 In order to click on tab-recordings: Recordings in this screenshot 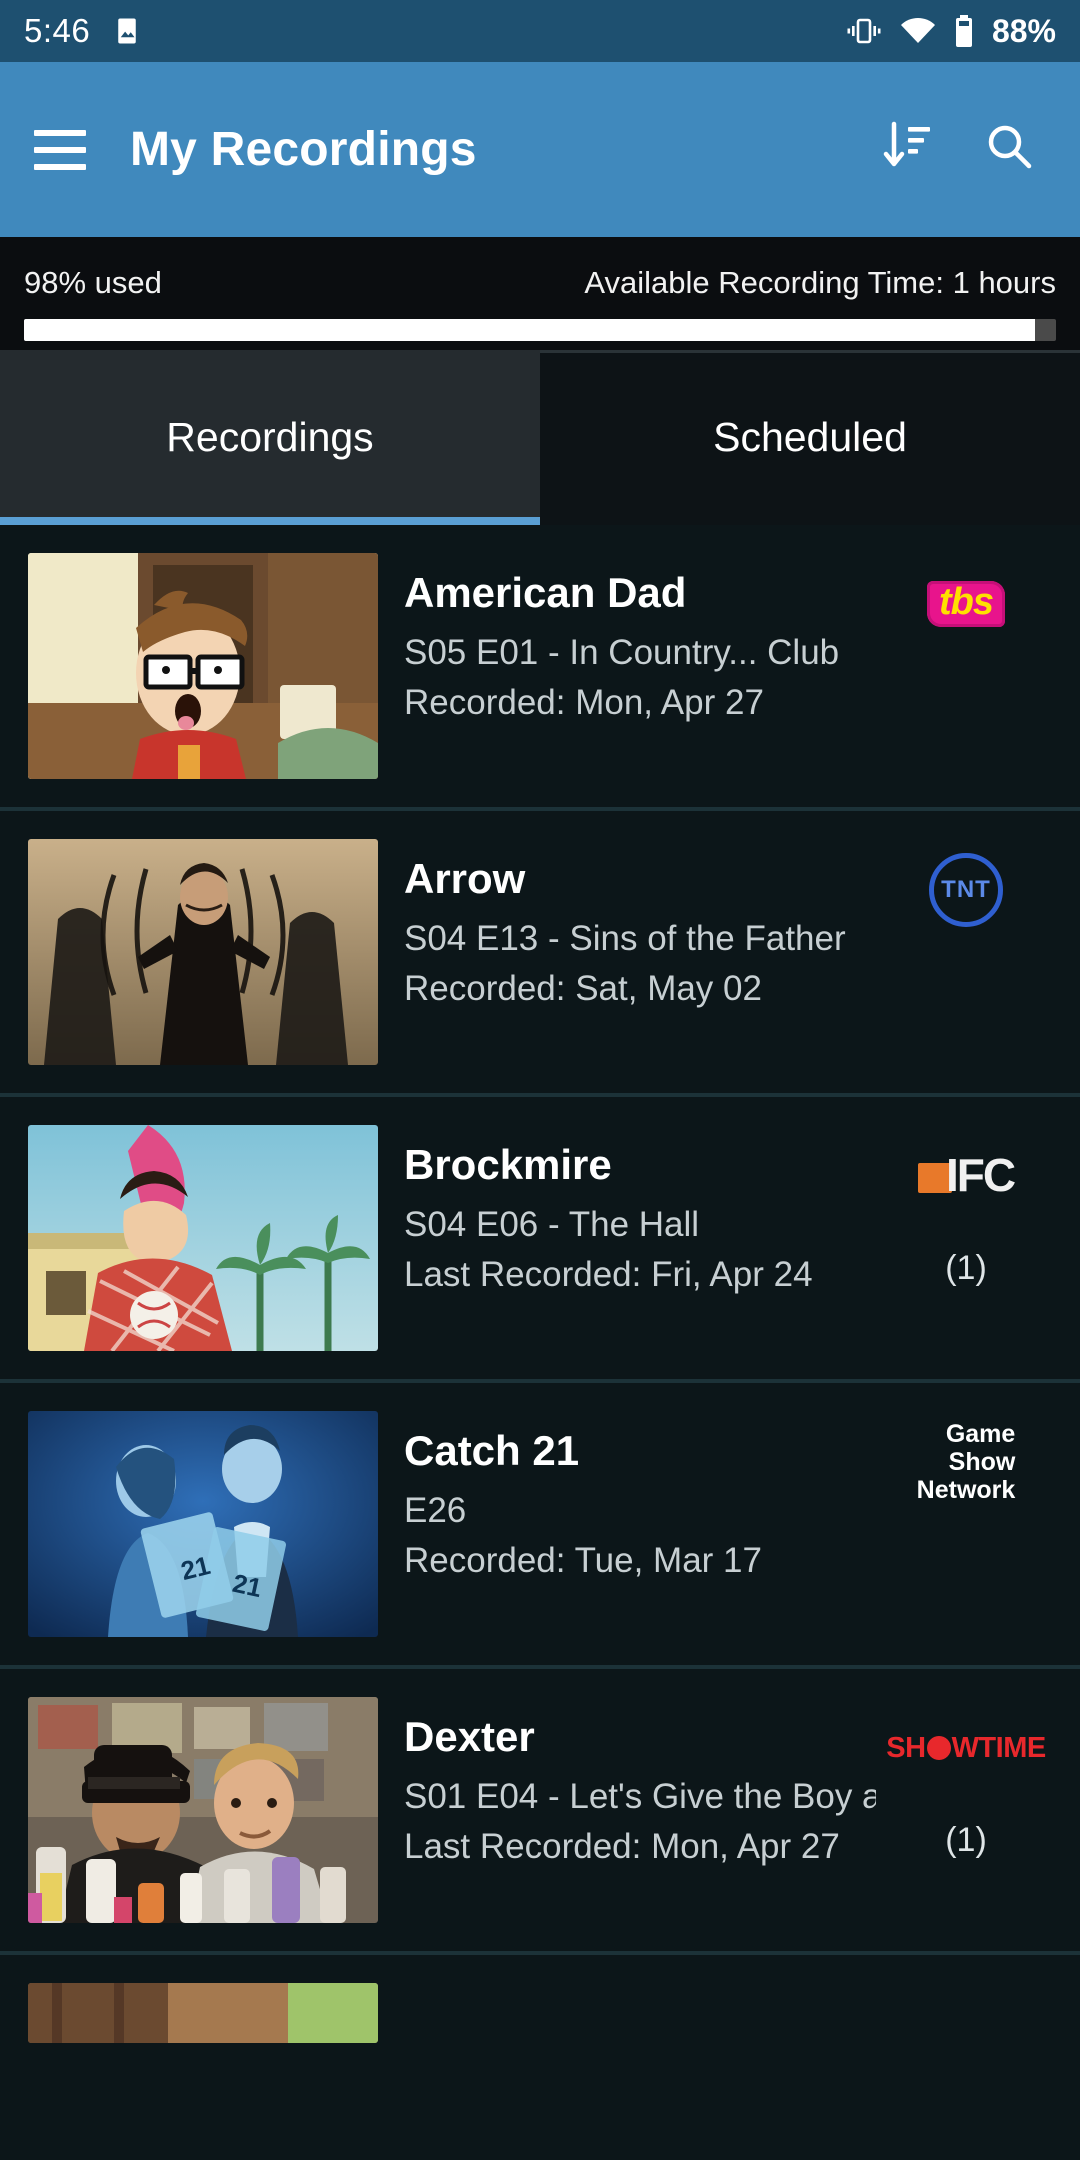, I will do `click(270, 437)`.